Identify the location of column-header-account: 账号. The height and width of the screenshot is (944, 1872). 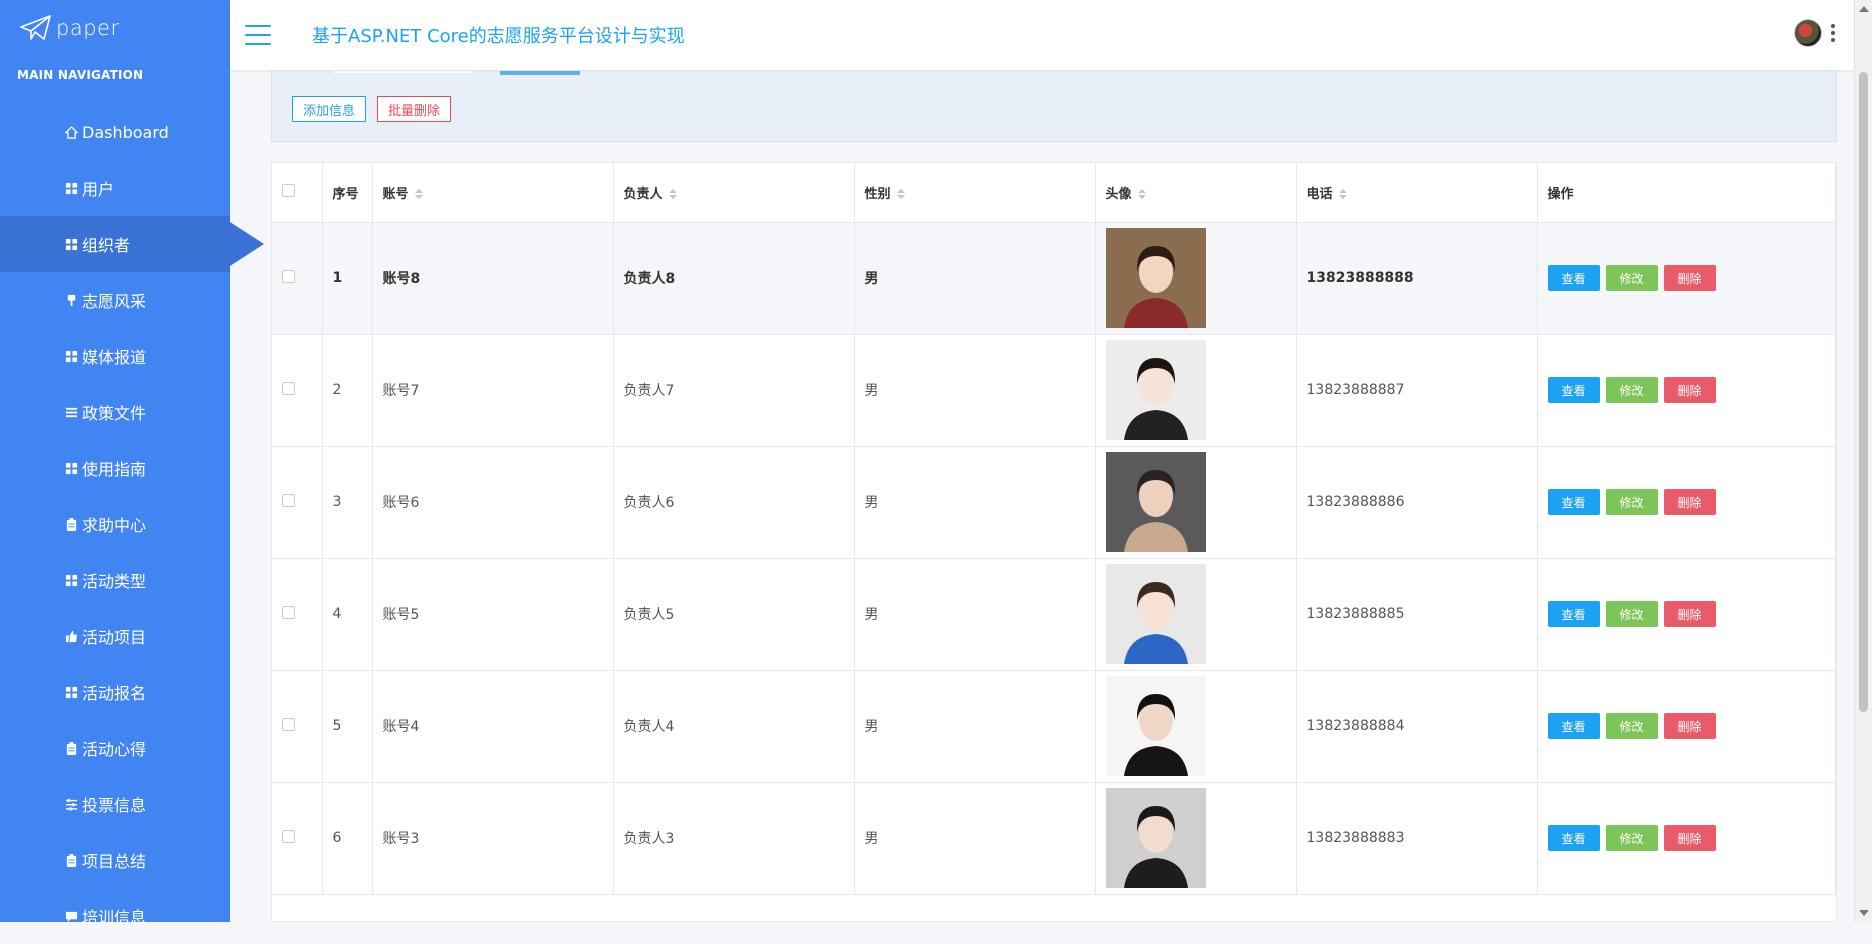
(493, 193).